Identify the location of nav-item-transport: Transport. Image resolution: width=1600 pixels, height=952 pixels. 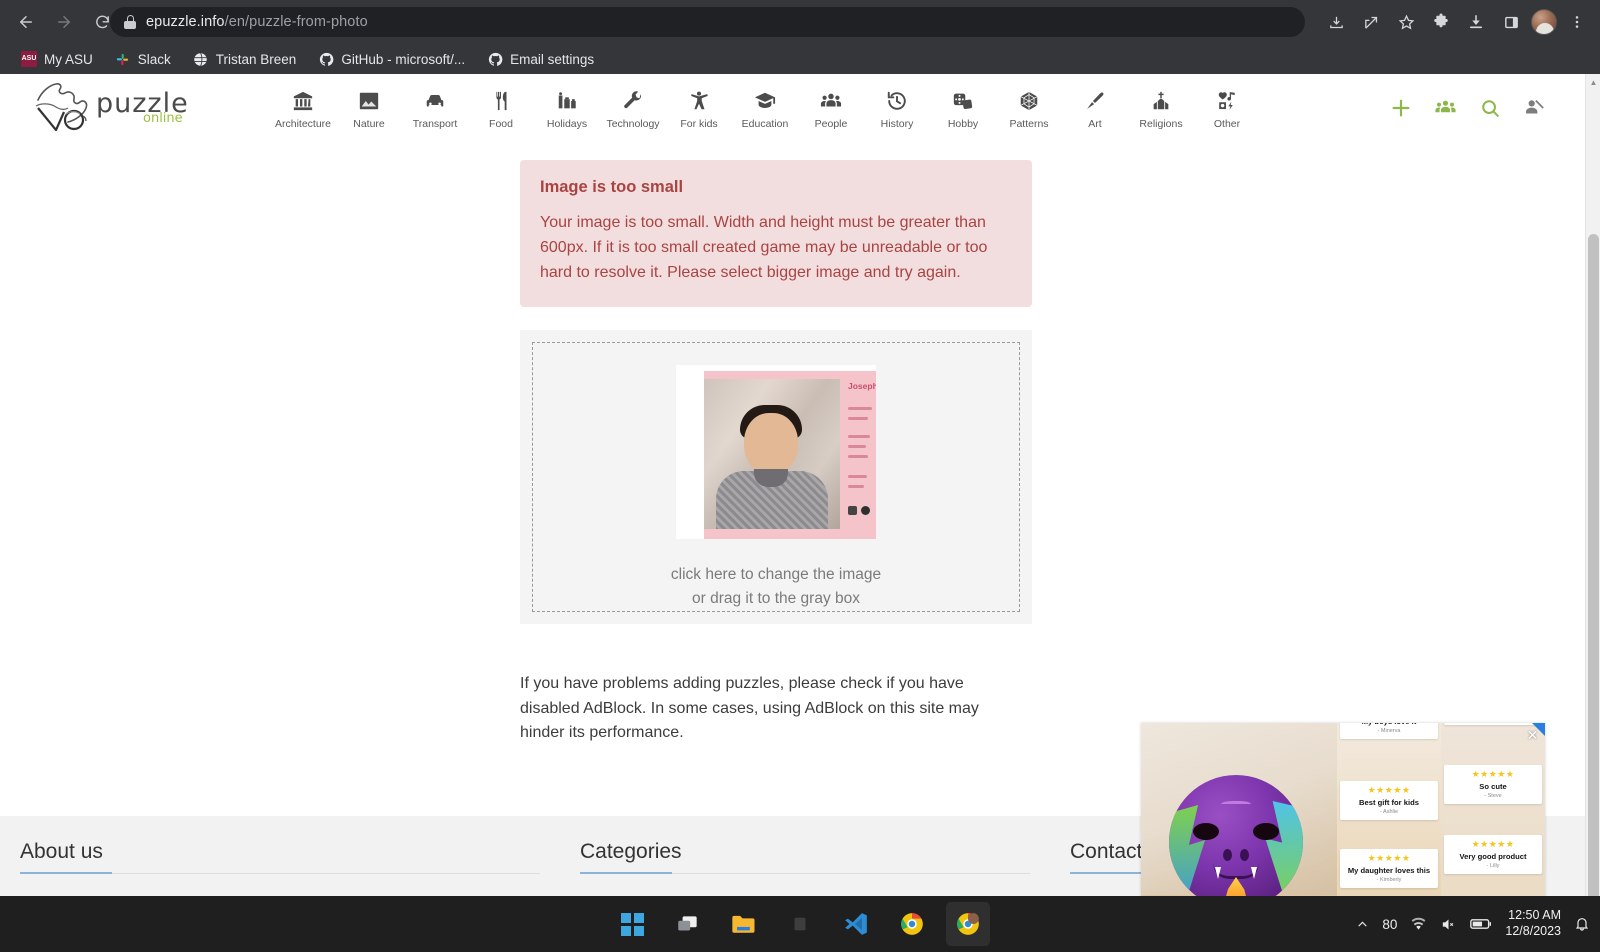
(435, 106).